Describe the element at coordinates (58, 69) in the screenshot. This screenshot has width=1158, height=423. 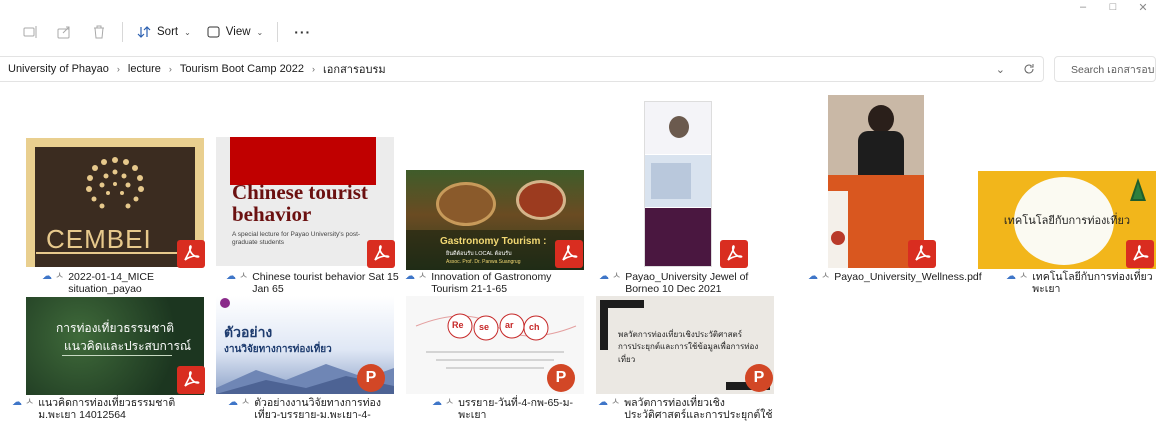
I see `breadcrumb-item: University of Phayao` at that location.